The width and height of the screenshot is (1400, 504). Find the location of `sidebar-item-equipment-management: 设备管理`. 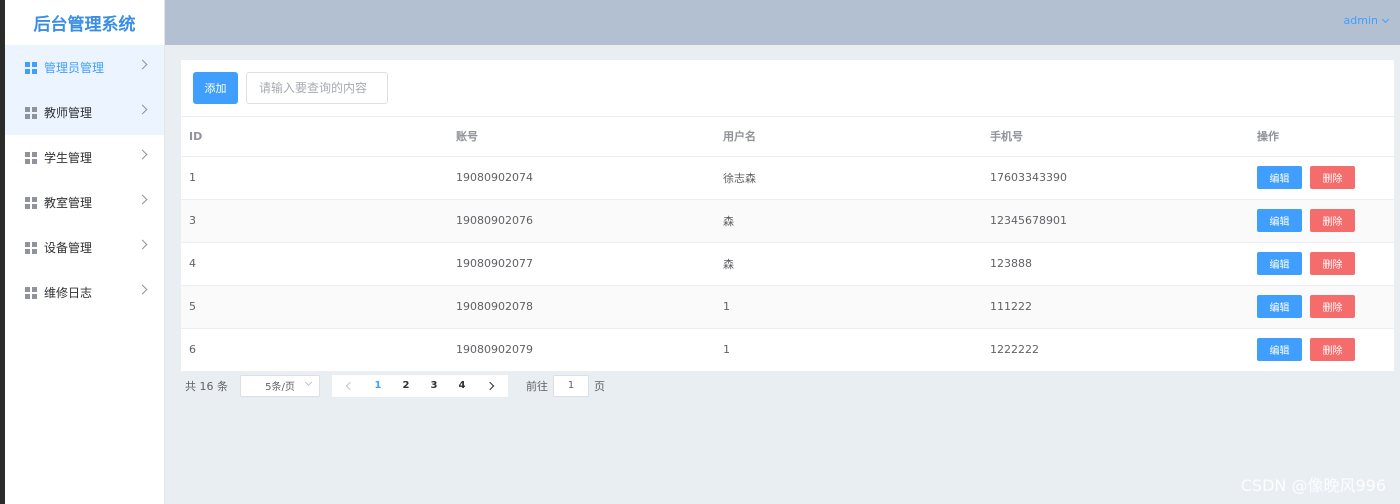

sidebar-item-equipment-management: 设备管理 is located at coordinates (84, 247).